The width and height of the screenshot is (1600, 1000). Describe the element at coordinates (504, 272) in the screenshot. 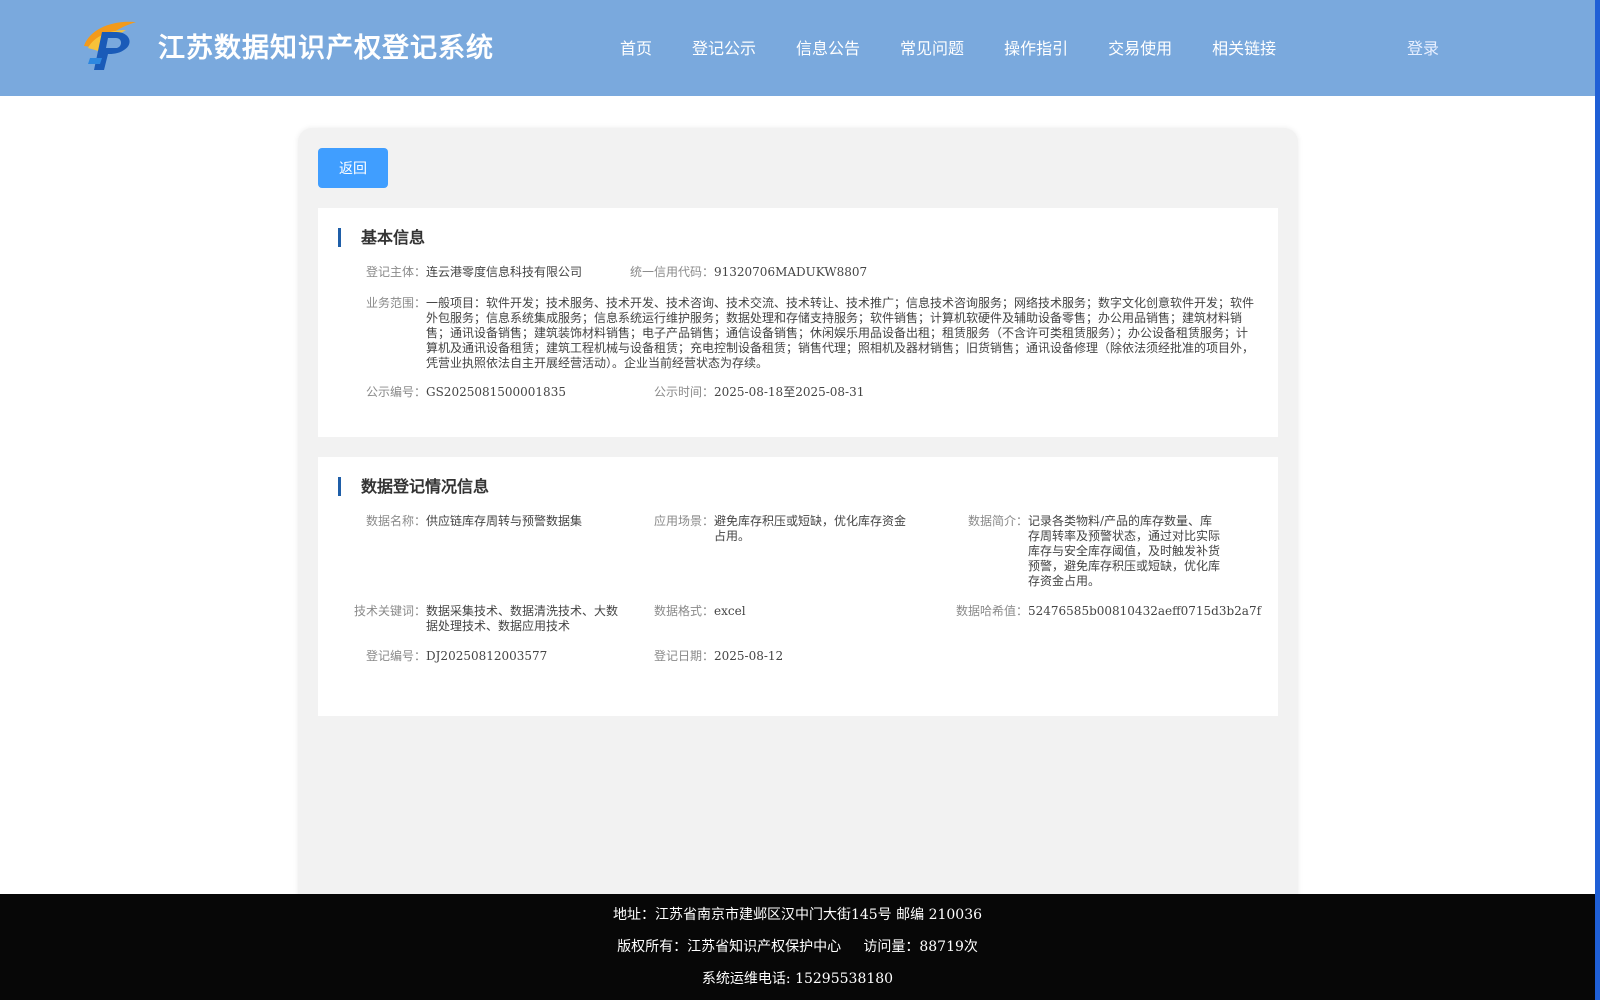

I see `entity-value: 连云港零度信息科技有限公司` at that location.